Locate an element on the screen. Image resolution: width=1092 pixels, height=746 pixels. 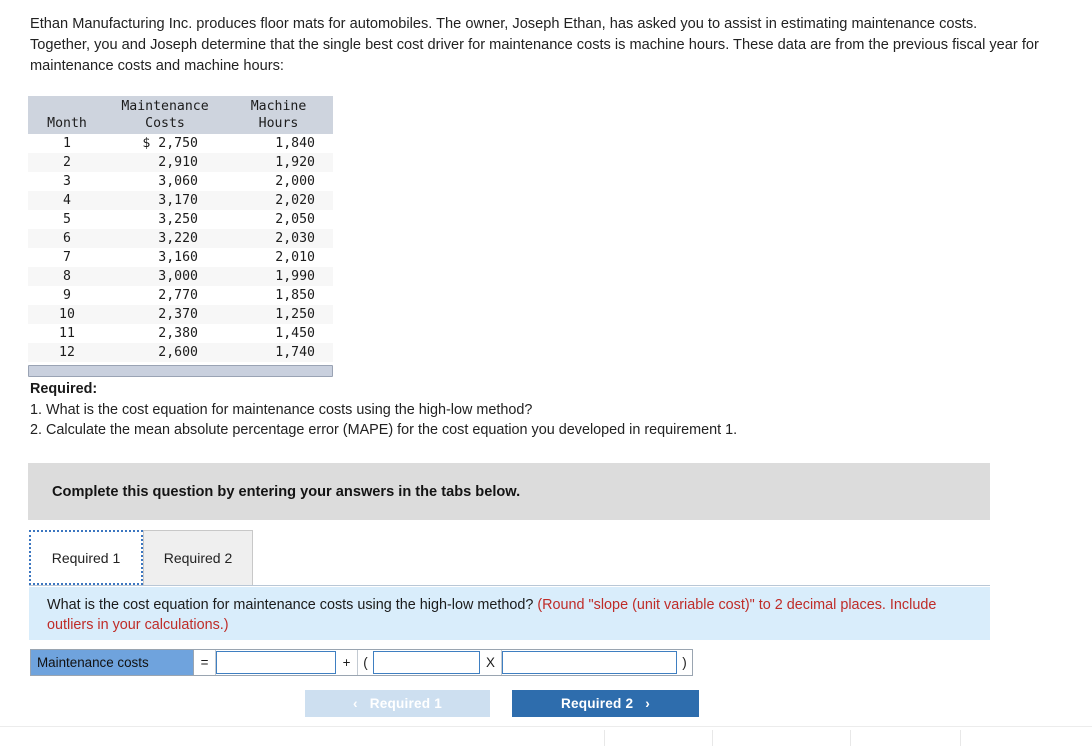
table-horizontal-scrollbar is located at coordinates (180, 371).